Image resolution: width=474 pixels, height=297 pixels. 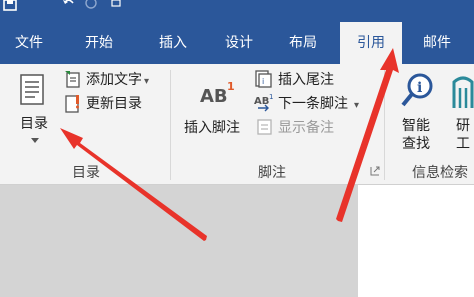 What do you see at coordinates (114, 80) in the screenshot?
I see `add-text-label: 添加文字` at bounding box center [114, 80].